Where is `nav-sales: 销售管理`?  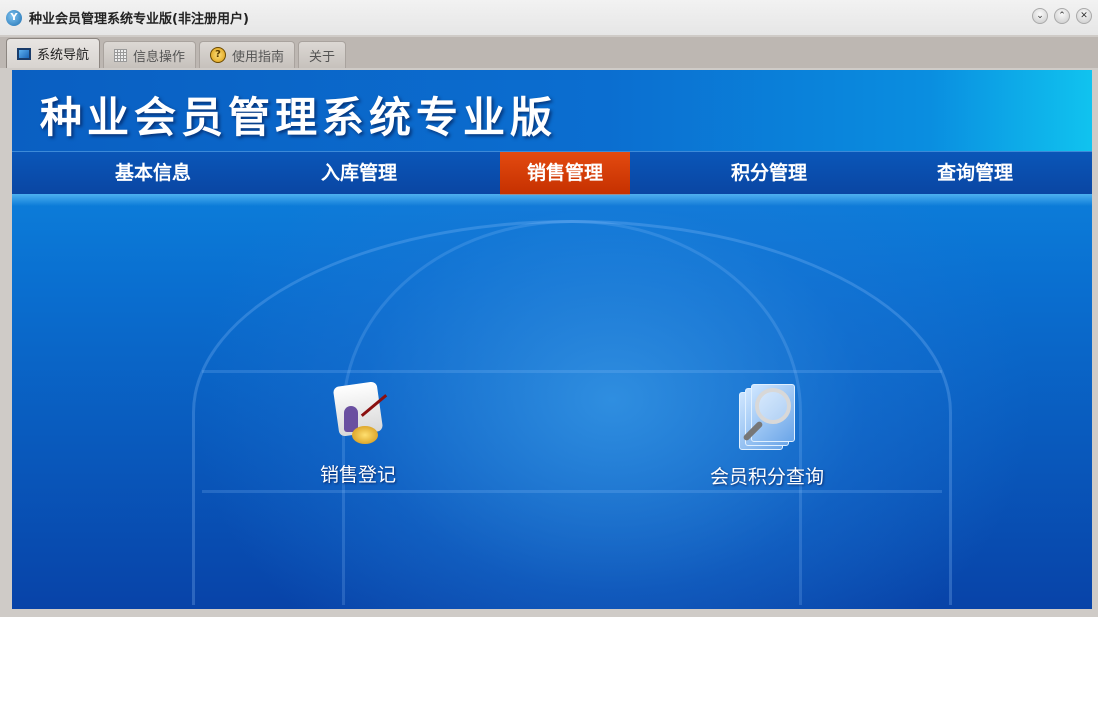
nav-sales: 销售管理 is located at coordinates (565, 173).